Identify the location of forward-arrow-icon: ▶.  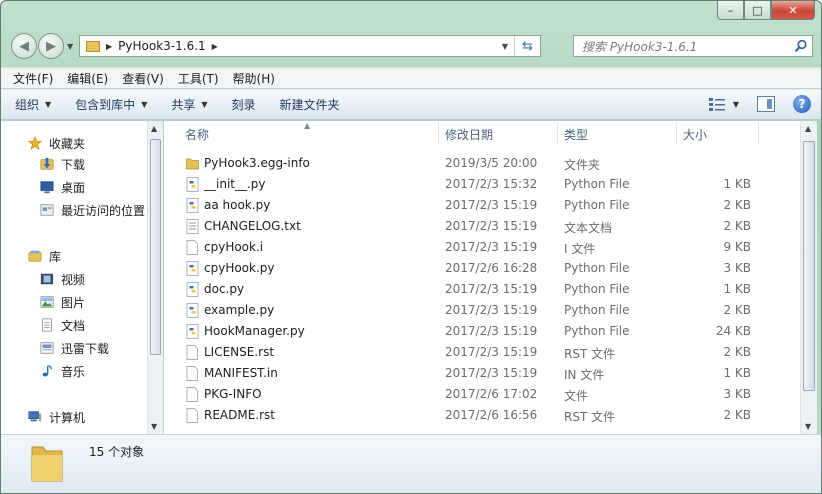
(51, 46).